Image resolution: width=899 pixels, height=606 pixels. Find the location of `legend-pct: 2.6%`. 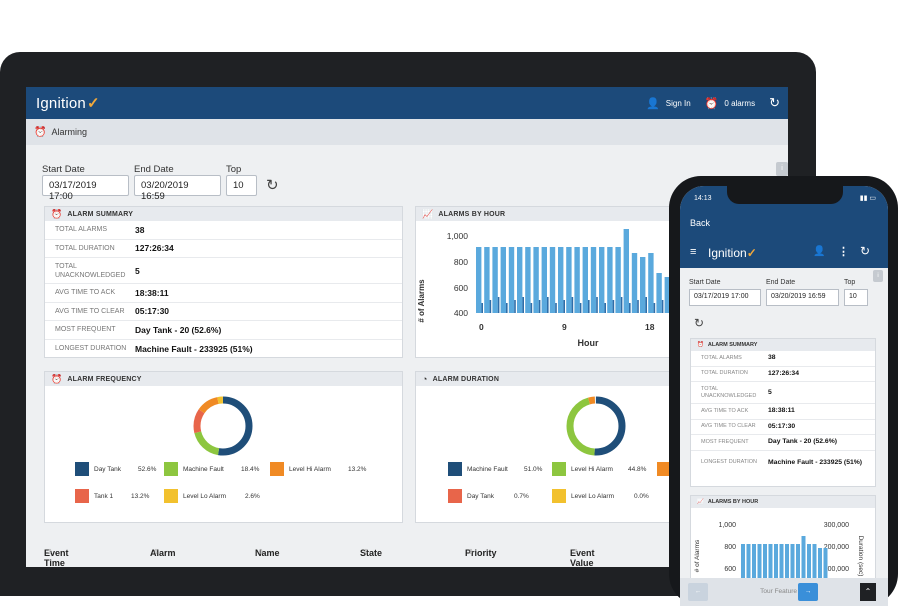

legend-pct: 2.6% is located at coordinates (252, 496).